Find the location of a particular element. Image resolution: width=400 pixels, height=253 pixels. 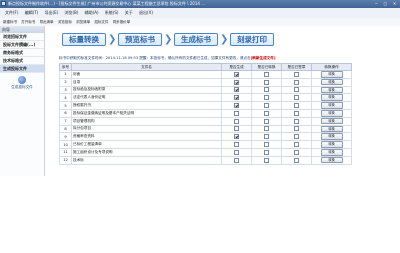

sidebar-subitem-generate: 生成投标文件 is located at coordinates (22, 83).